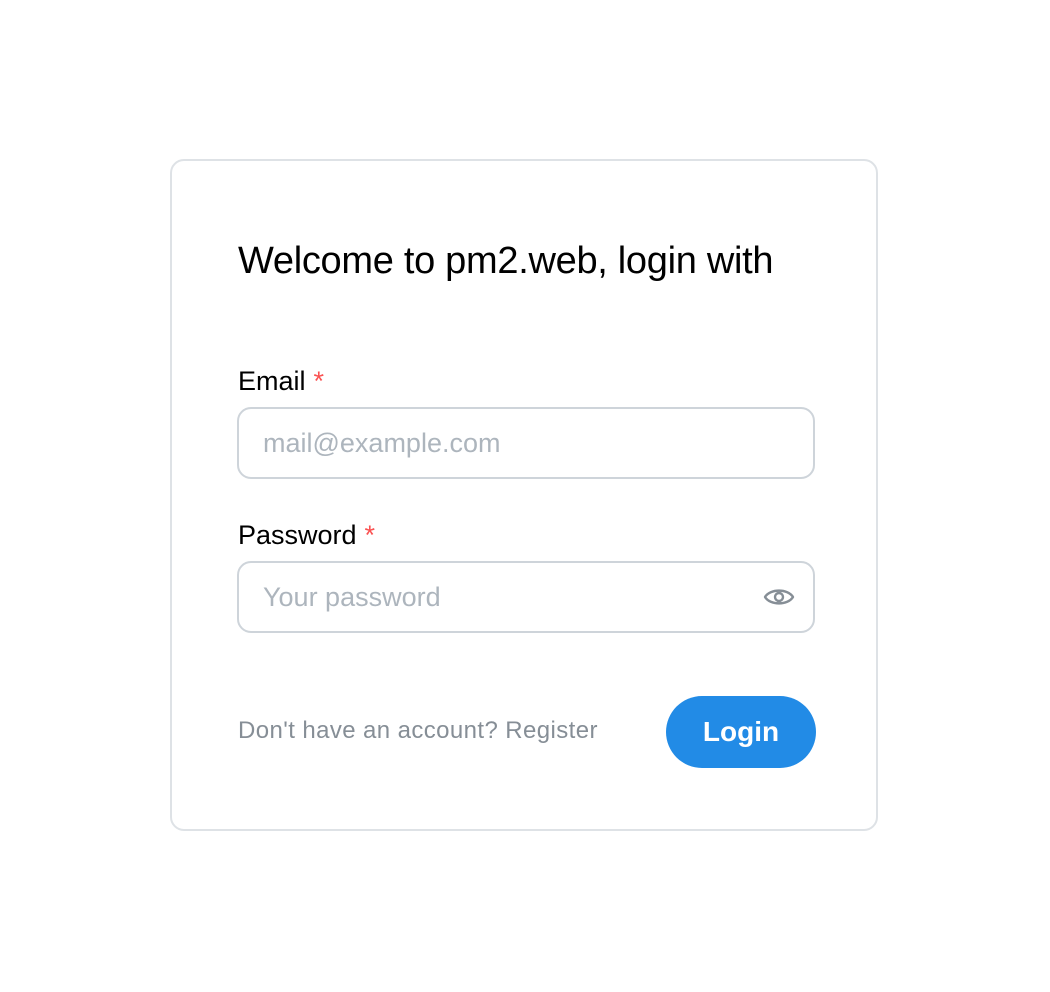 The height and width of the screenshot is (992, 1050). I want to click on password-input, so click(526, 597).